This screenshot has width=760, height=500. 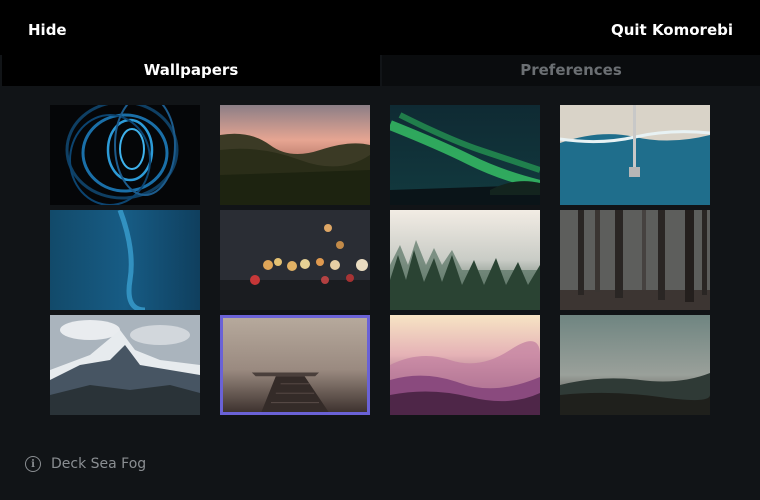 What do you see at coordinates (465, 155) in the screenshot?
I see `wallpaper-thumb-aurora-borealis` at bounding box center [465, 155].